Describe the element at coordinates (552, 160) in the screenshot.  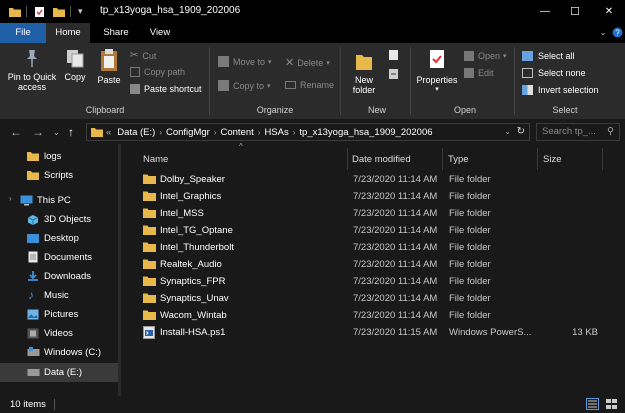
I see `column-header-size: Size` at that location.